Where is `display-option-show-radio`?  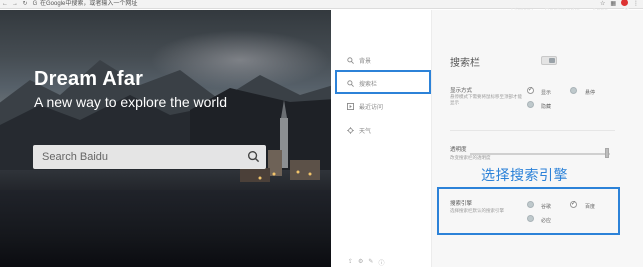 display-option-show-radio is located at coordinates (530, 90).